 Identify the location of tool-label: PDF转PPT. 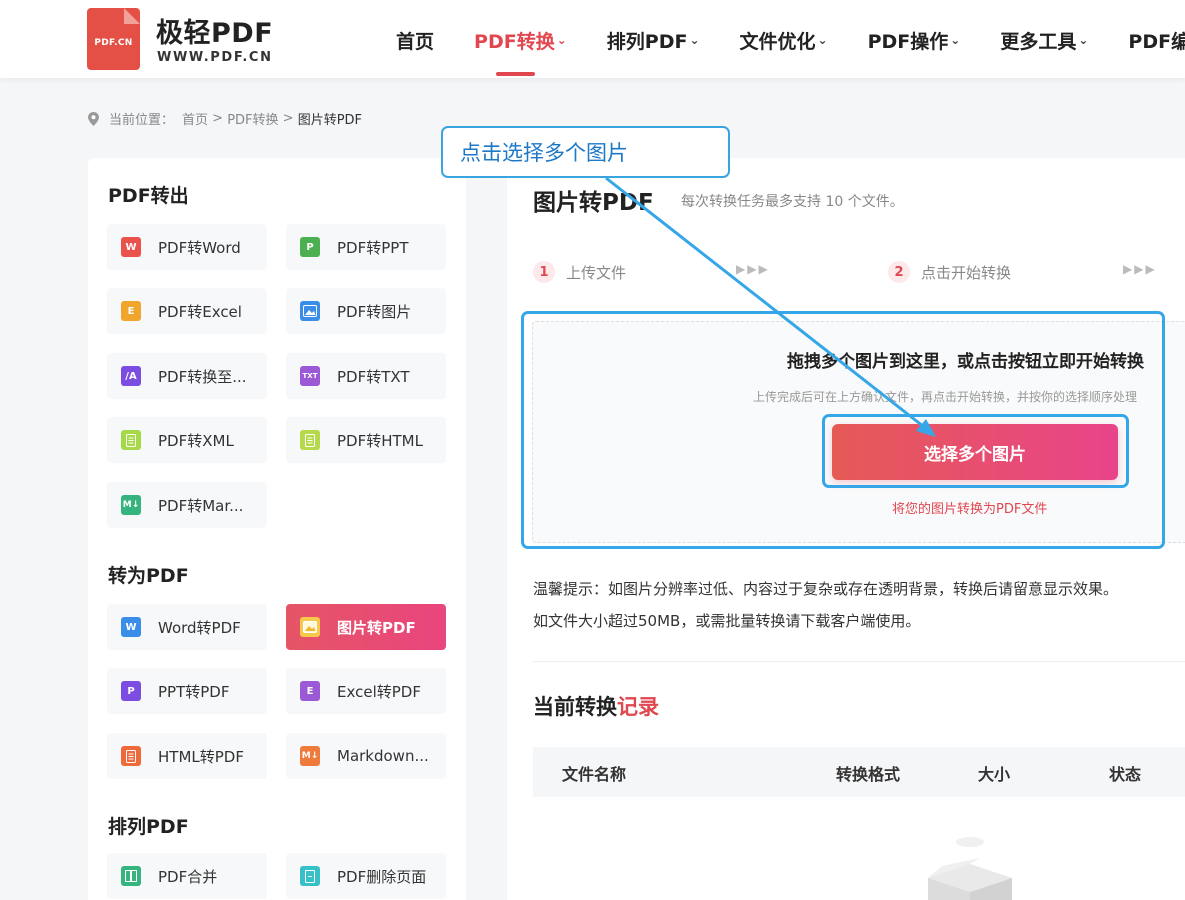
(373, 247).